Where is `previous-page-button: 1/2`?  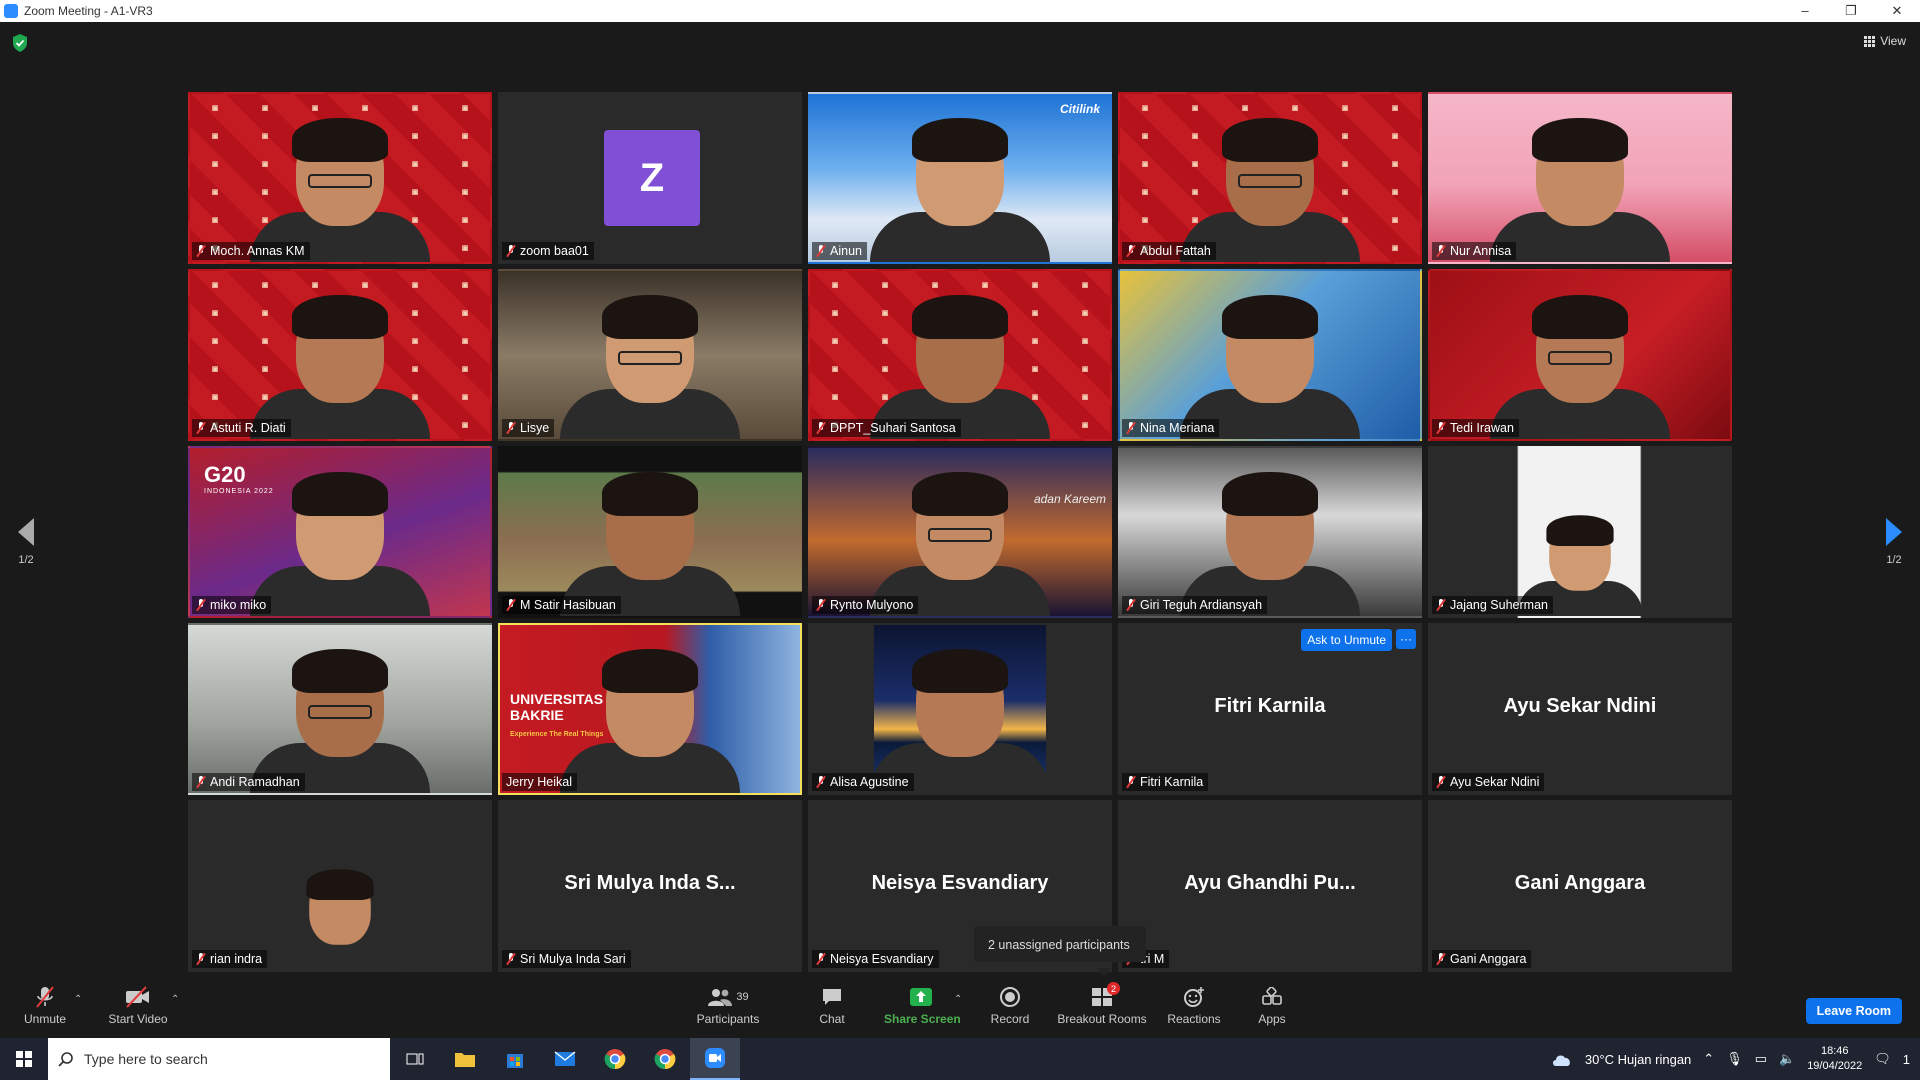 previous-page-button: 1/2 is located at coordinates (26, 542).